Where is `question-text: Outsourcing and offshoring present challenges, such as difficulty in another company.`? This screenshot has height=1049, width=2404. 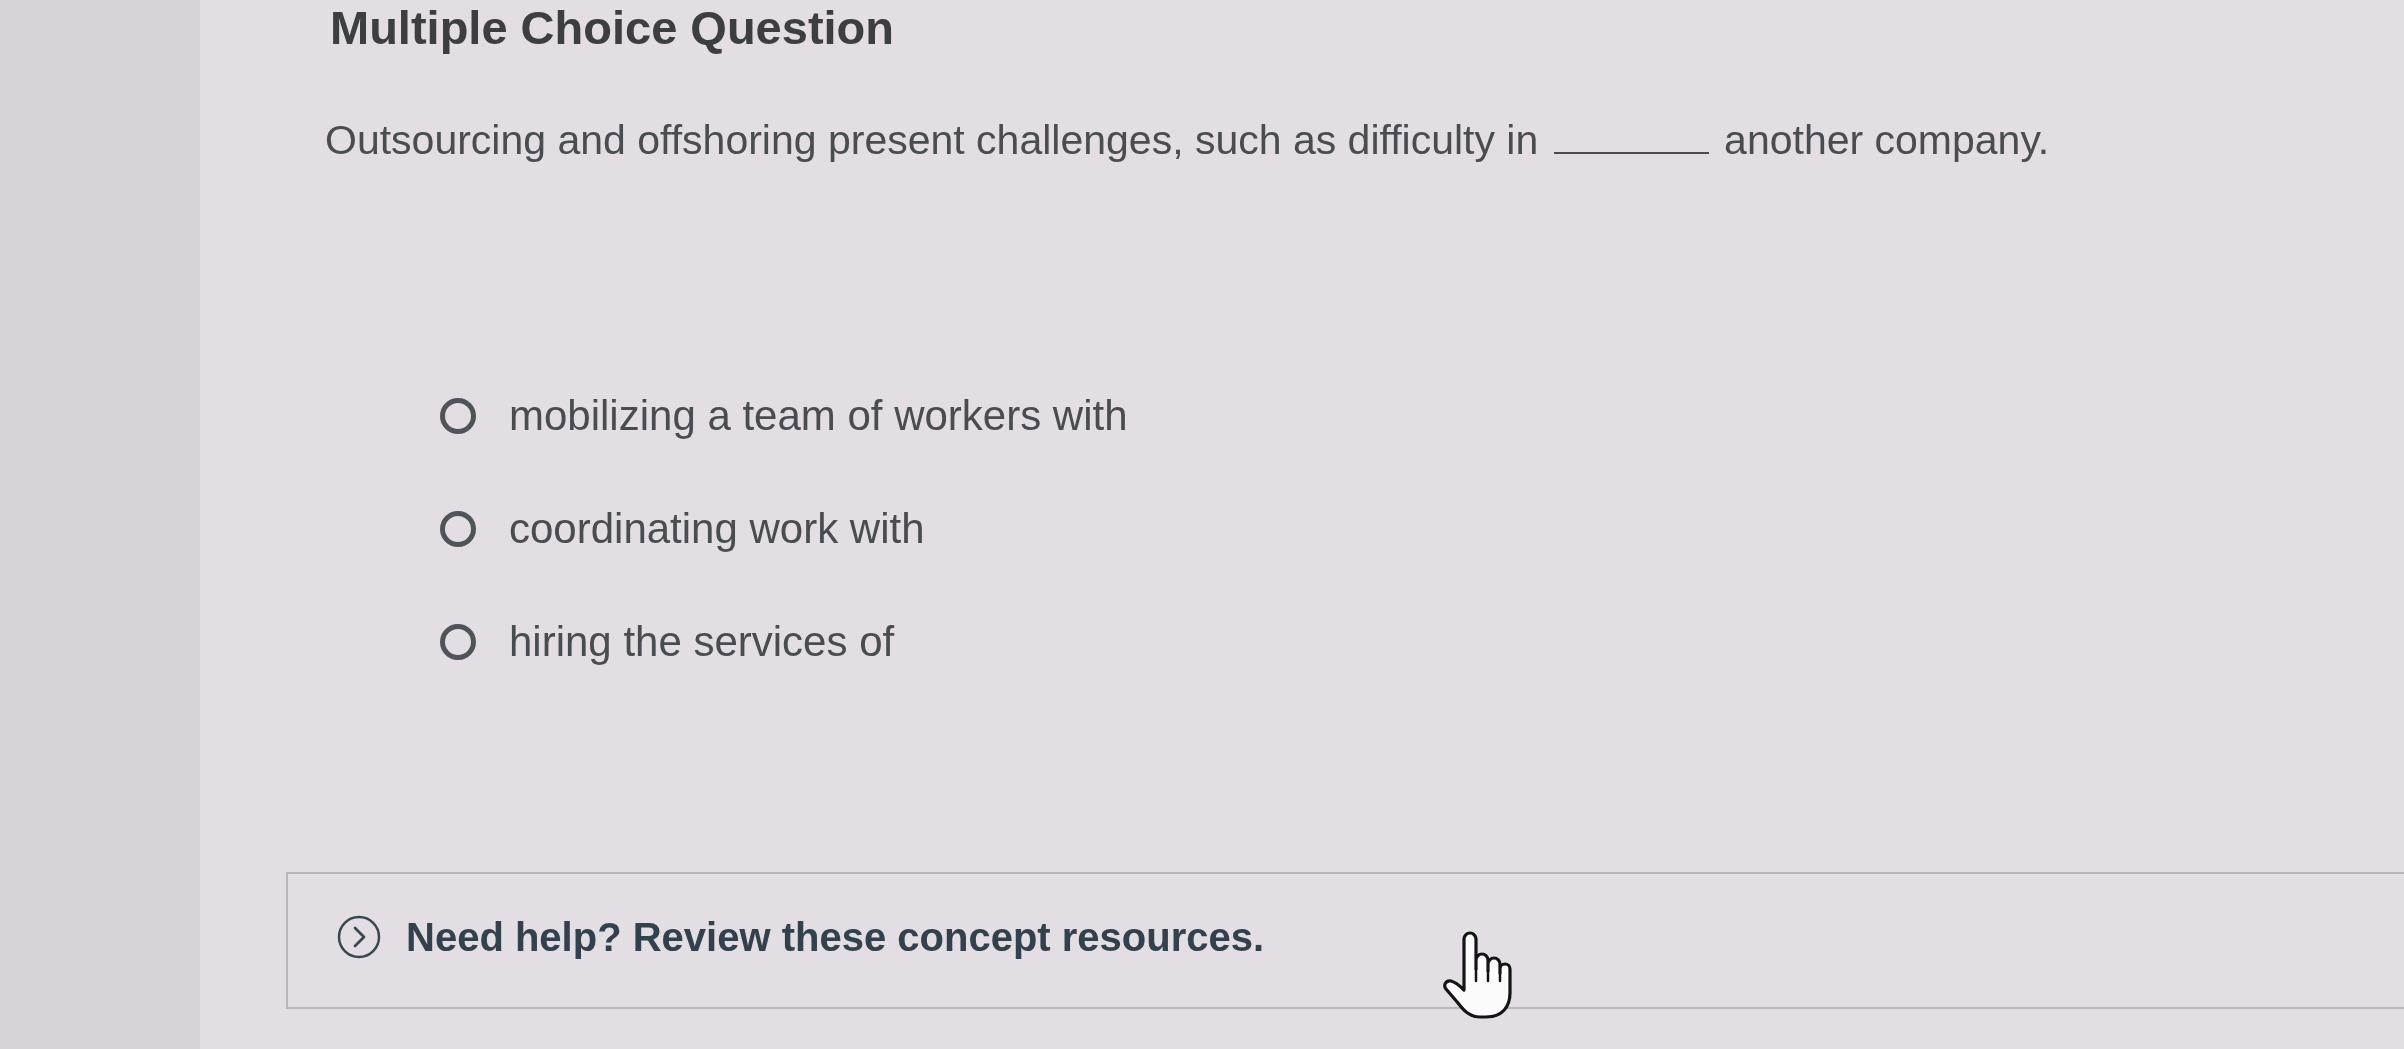
question-text: Outsourcing and offshoring present challenges, such as difficulty in another company. is located at coordinates (1188, 140).